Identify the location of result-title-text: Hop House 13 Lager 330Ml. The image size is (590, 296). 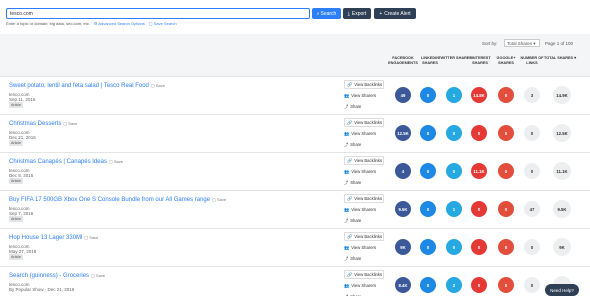
(45, 238).